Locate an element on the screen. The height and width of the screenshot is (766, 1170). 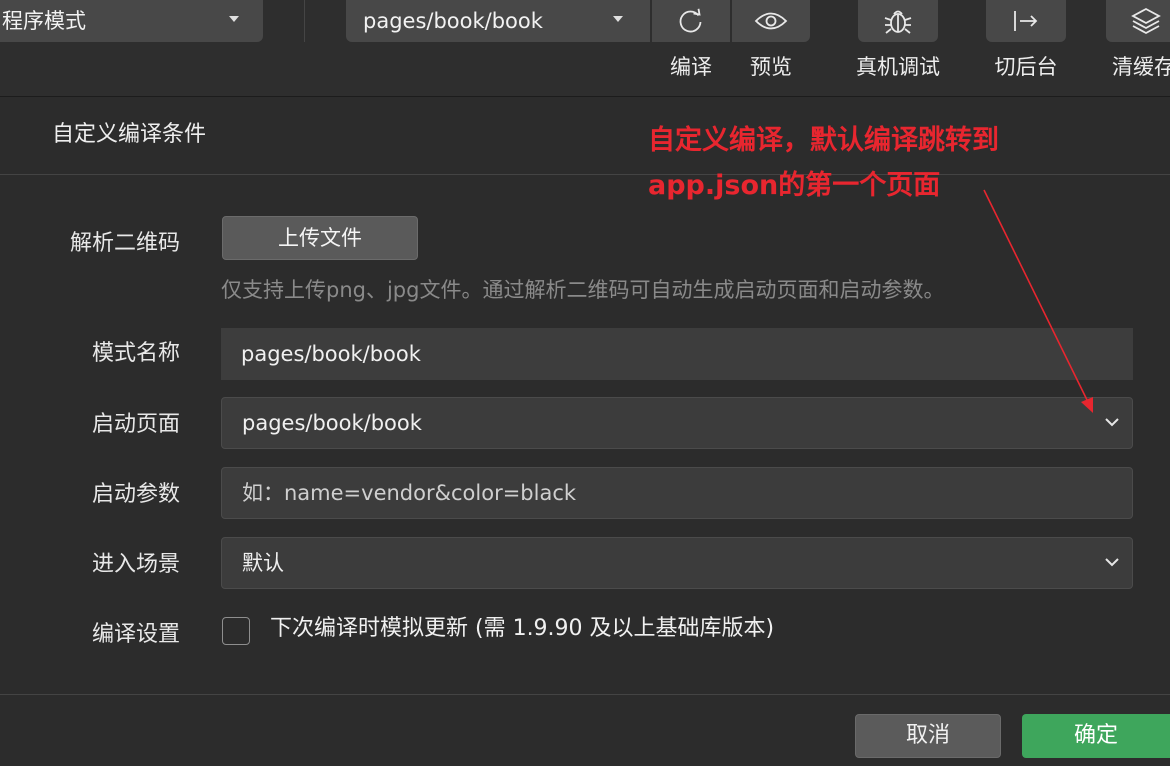
switch-background-button is located at coordinates (1026, 21).